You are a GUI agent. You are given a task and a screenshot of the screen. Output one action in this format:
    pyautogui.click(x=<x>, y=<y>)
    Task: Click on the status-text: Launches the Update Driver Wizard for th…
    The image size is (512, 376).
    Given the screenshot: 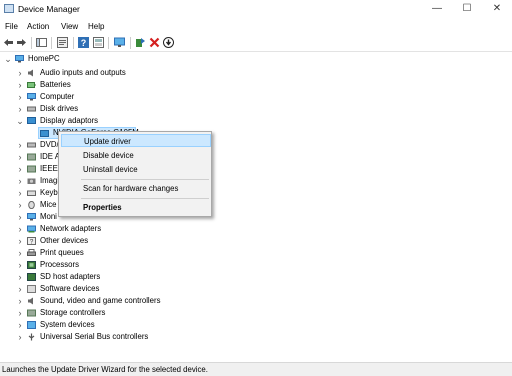 What is the action you would take?
    pyautogui.click(x=105, y=369)
    